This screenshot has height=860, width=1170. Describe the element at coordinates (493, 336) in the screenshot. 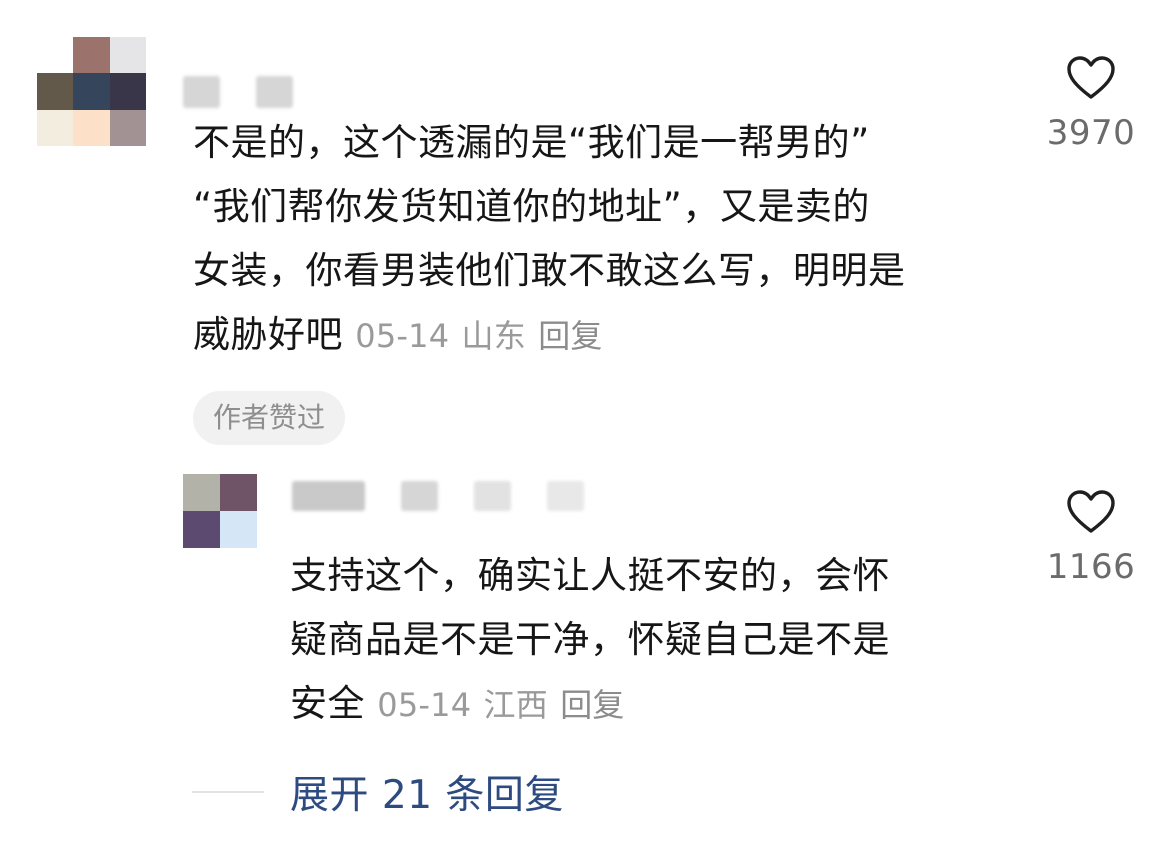

I see `comment-location: 山东` at that location.